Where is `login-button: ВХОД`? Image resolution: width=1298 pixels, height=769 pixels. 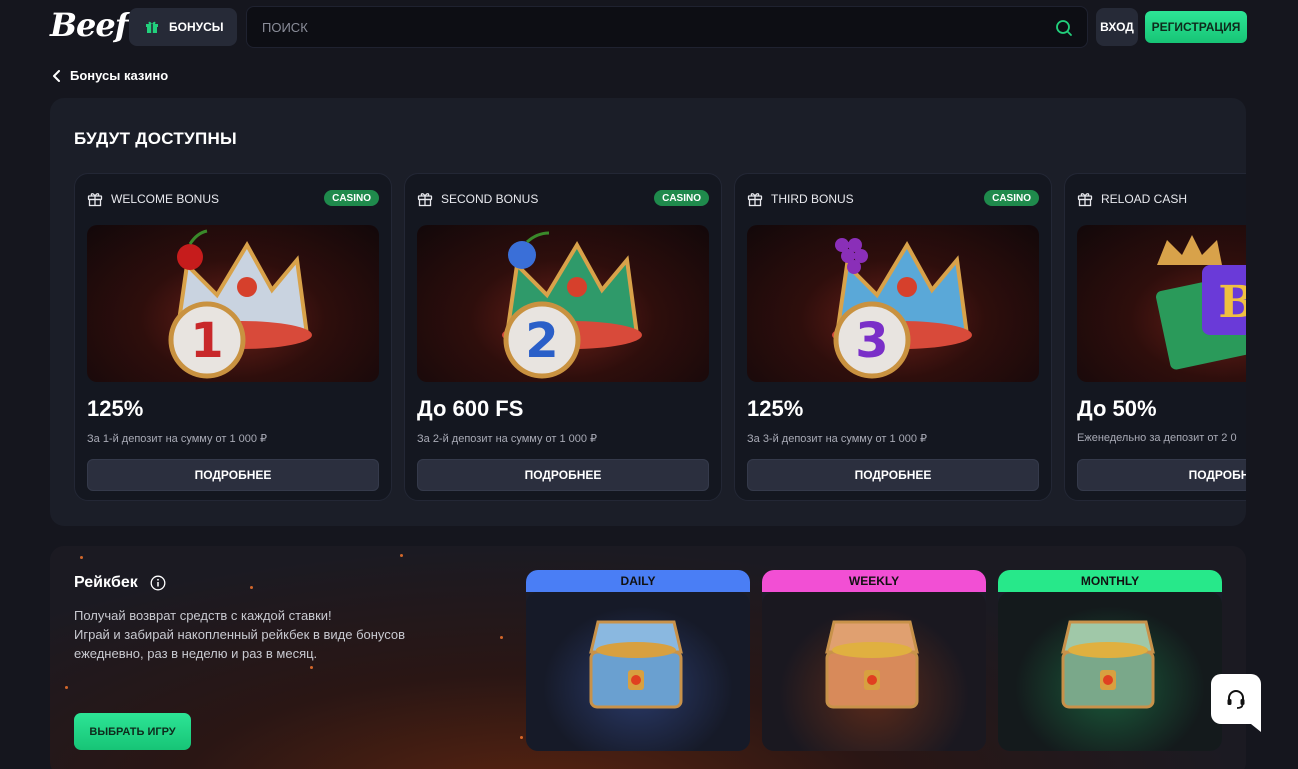
login-button: ВХОД is located at coordinates (1117, 27).